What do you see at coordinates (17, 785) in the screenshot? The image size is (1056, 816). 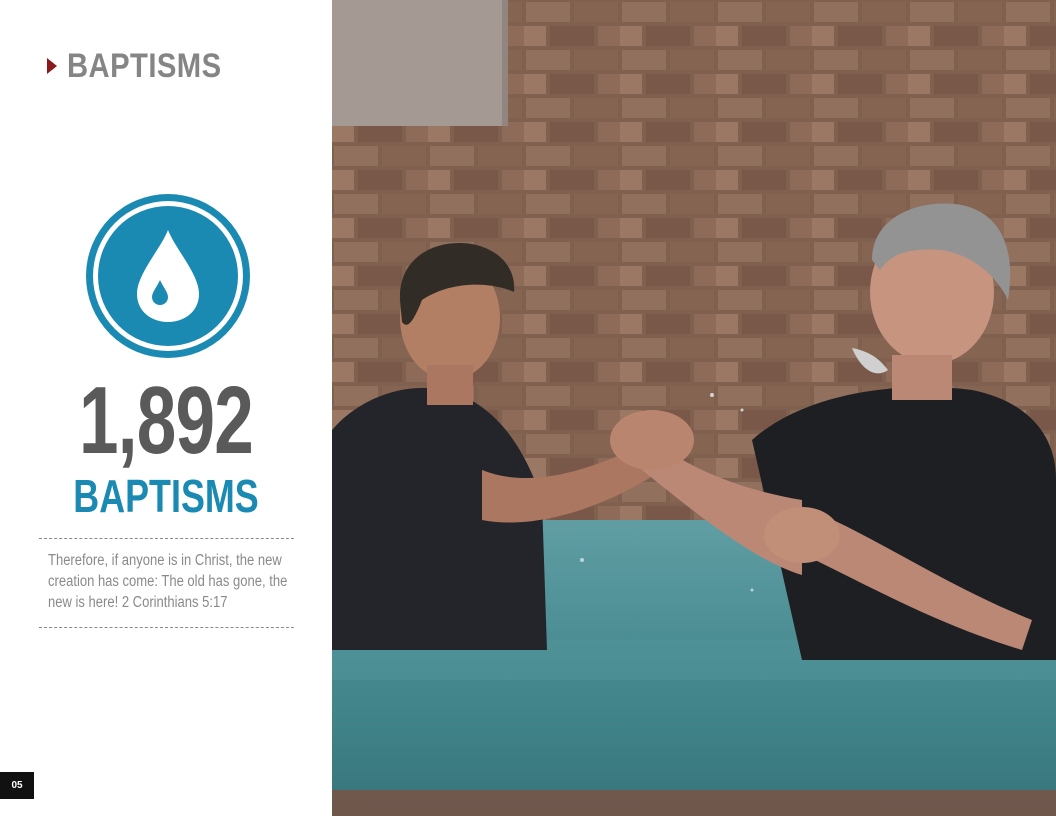 I see `page-number: 05` at bounding box center [17, 785].